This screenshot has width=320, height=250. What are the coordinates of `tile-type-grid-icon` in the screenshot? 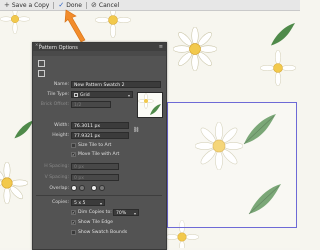 It's located at (76, 94).